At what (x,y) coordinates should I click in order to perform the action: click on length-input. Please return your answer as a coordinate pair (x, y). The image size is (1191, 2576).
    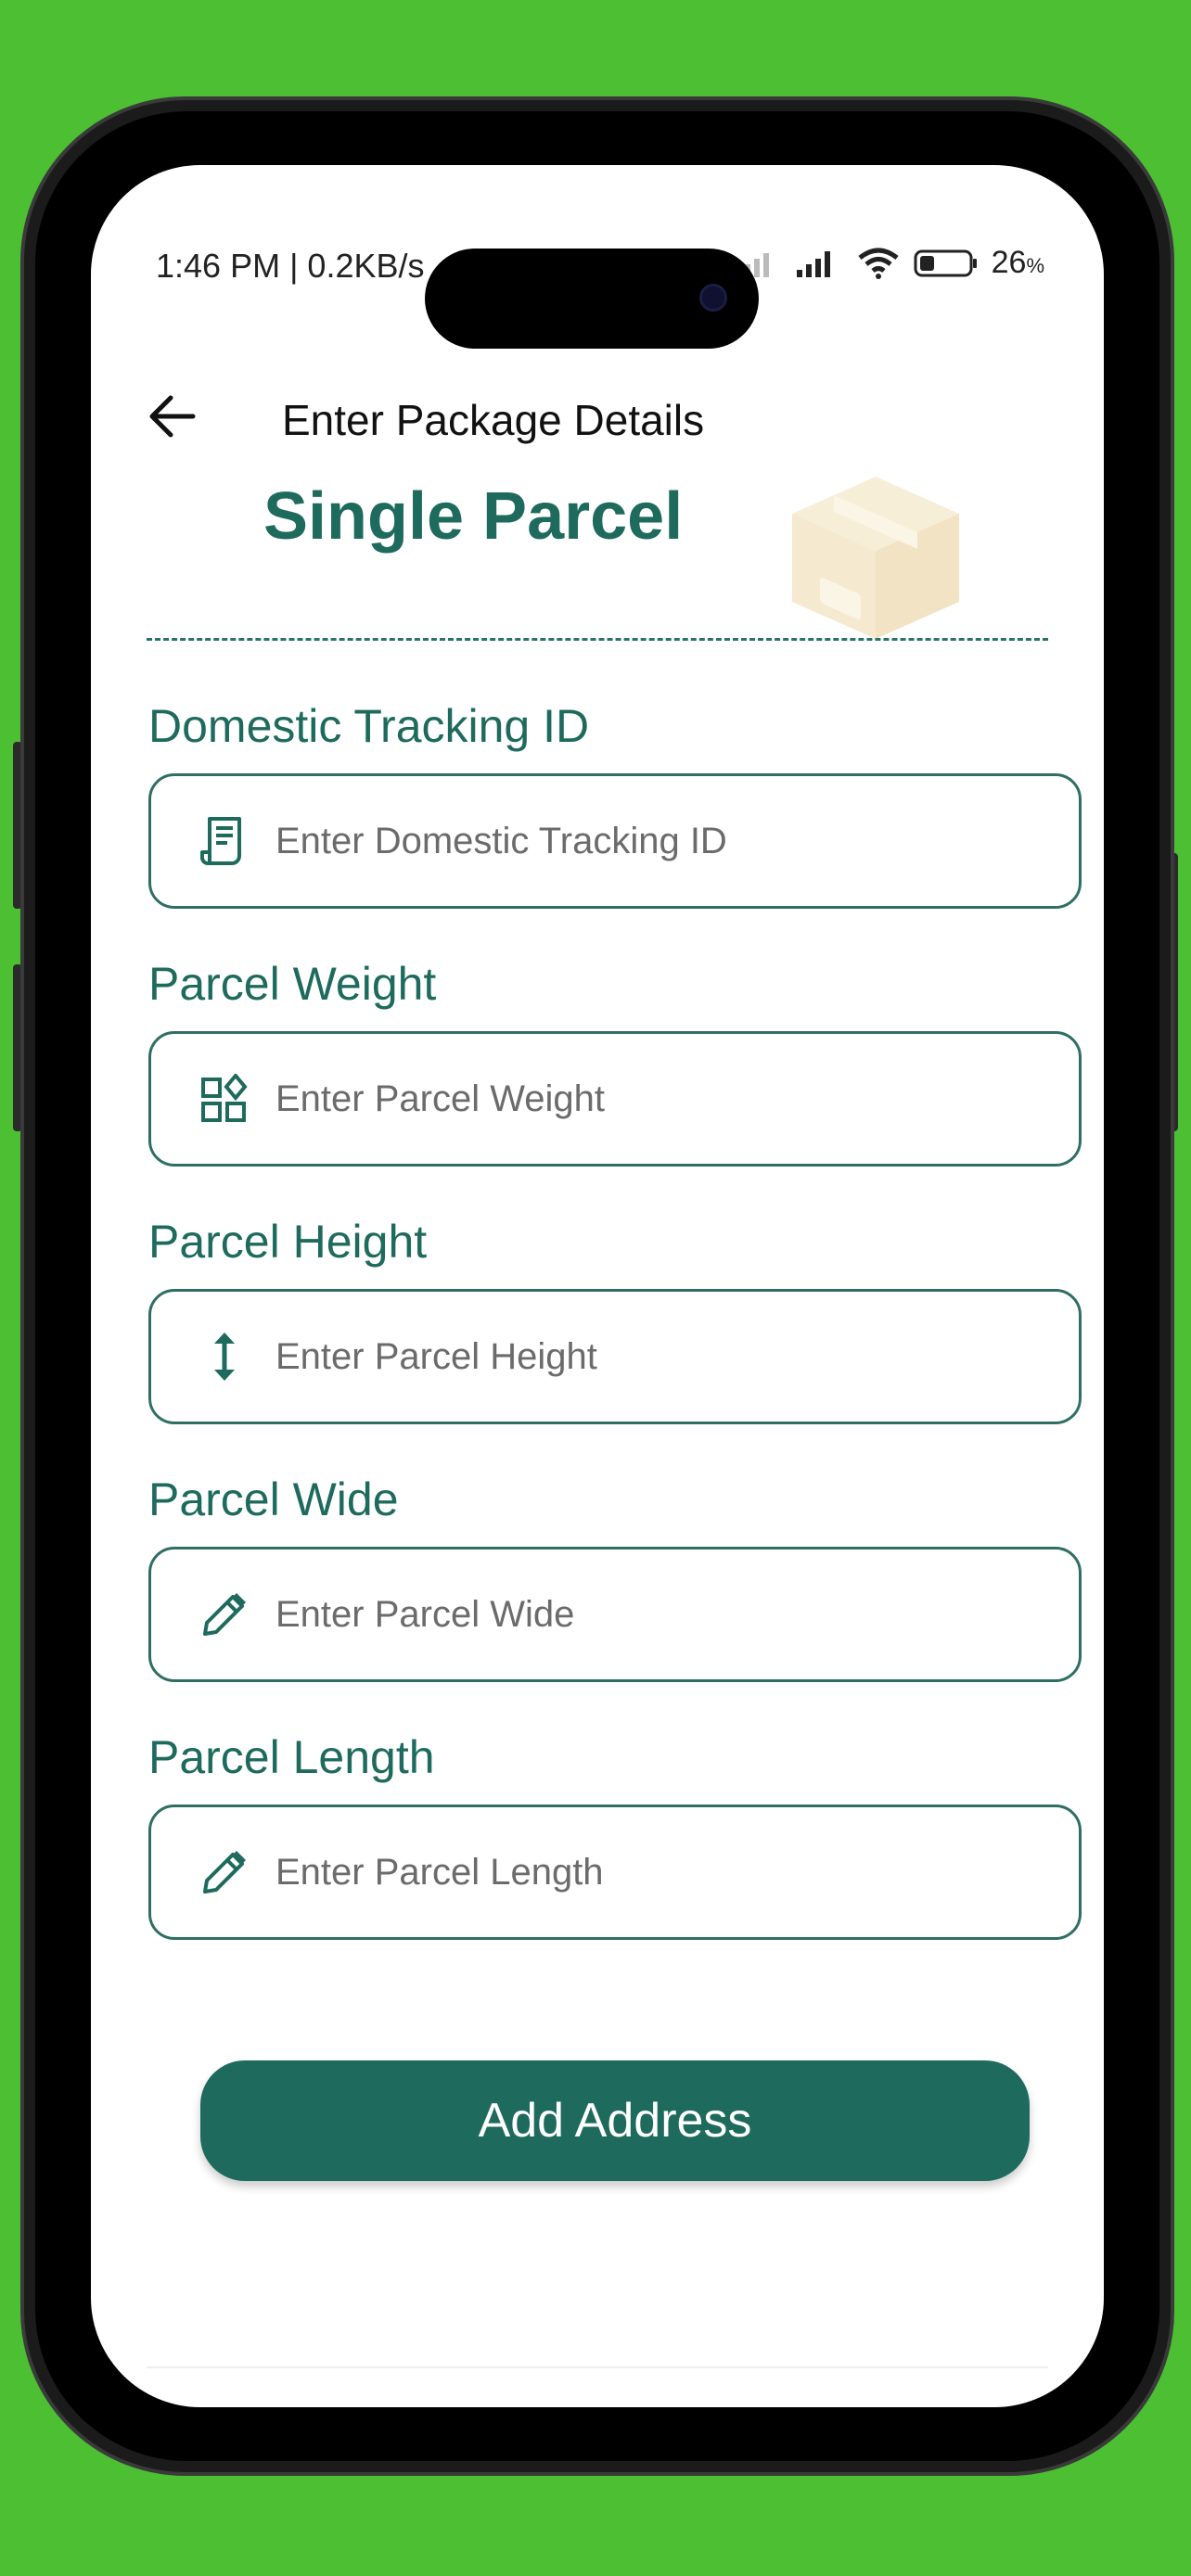
    Looking at the image, I should click on (677, 1873).